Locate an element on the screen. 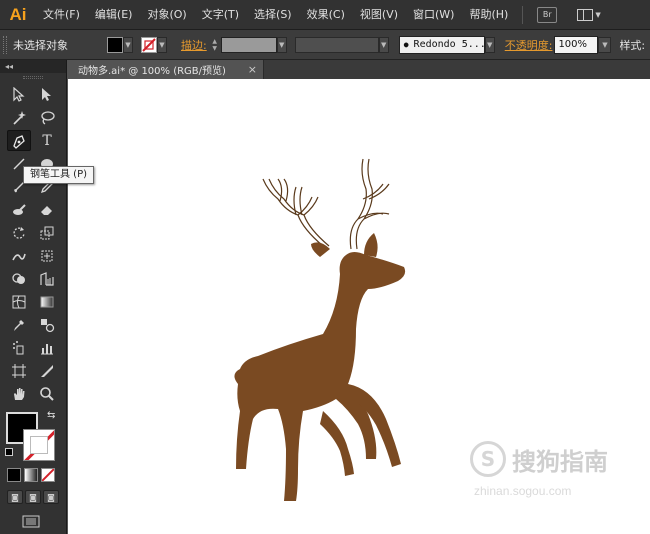 Image resolution: width=650 pixels, height=534 pixels. eraser-icon is located at coordinates (46, 210).